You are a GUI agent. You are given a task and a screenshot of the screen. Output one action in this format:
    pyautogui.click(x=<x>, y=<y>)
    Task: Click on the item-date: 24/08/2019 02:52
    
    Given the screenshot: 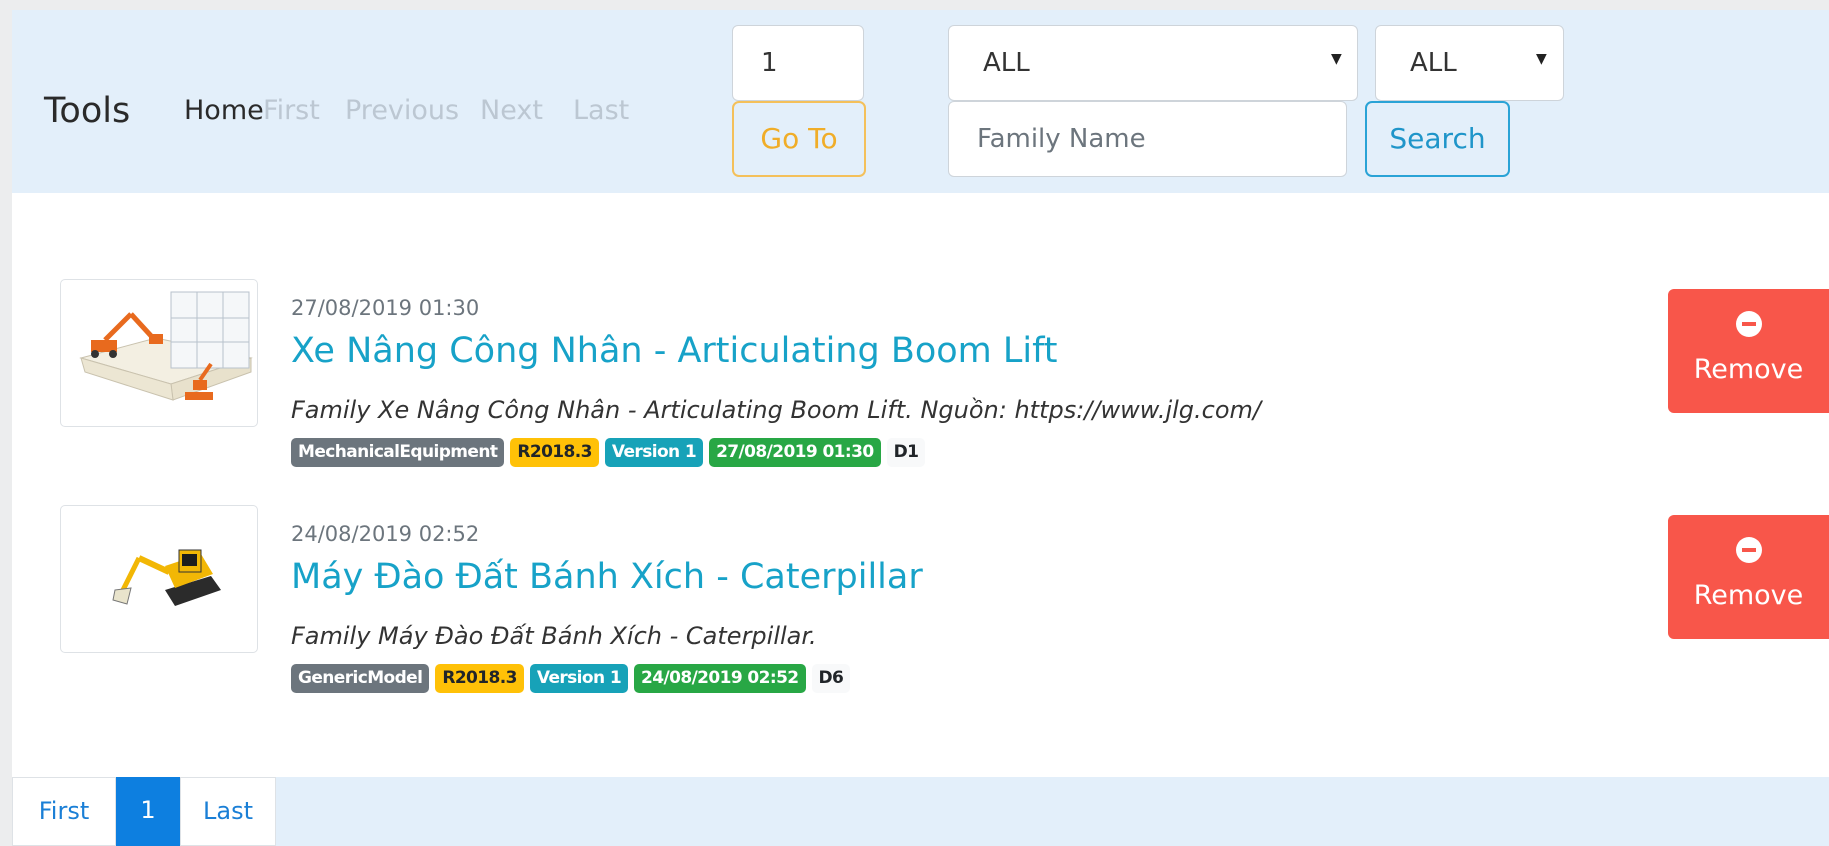 What is the action you would take?
    pyautogui.click(x=385, y=534)
    